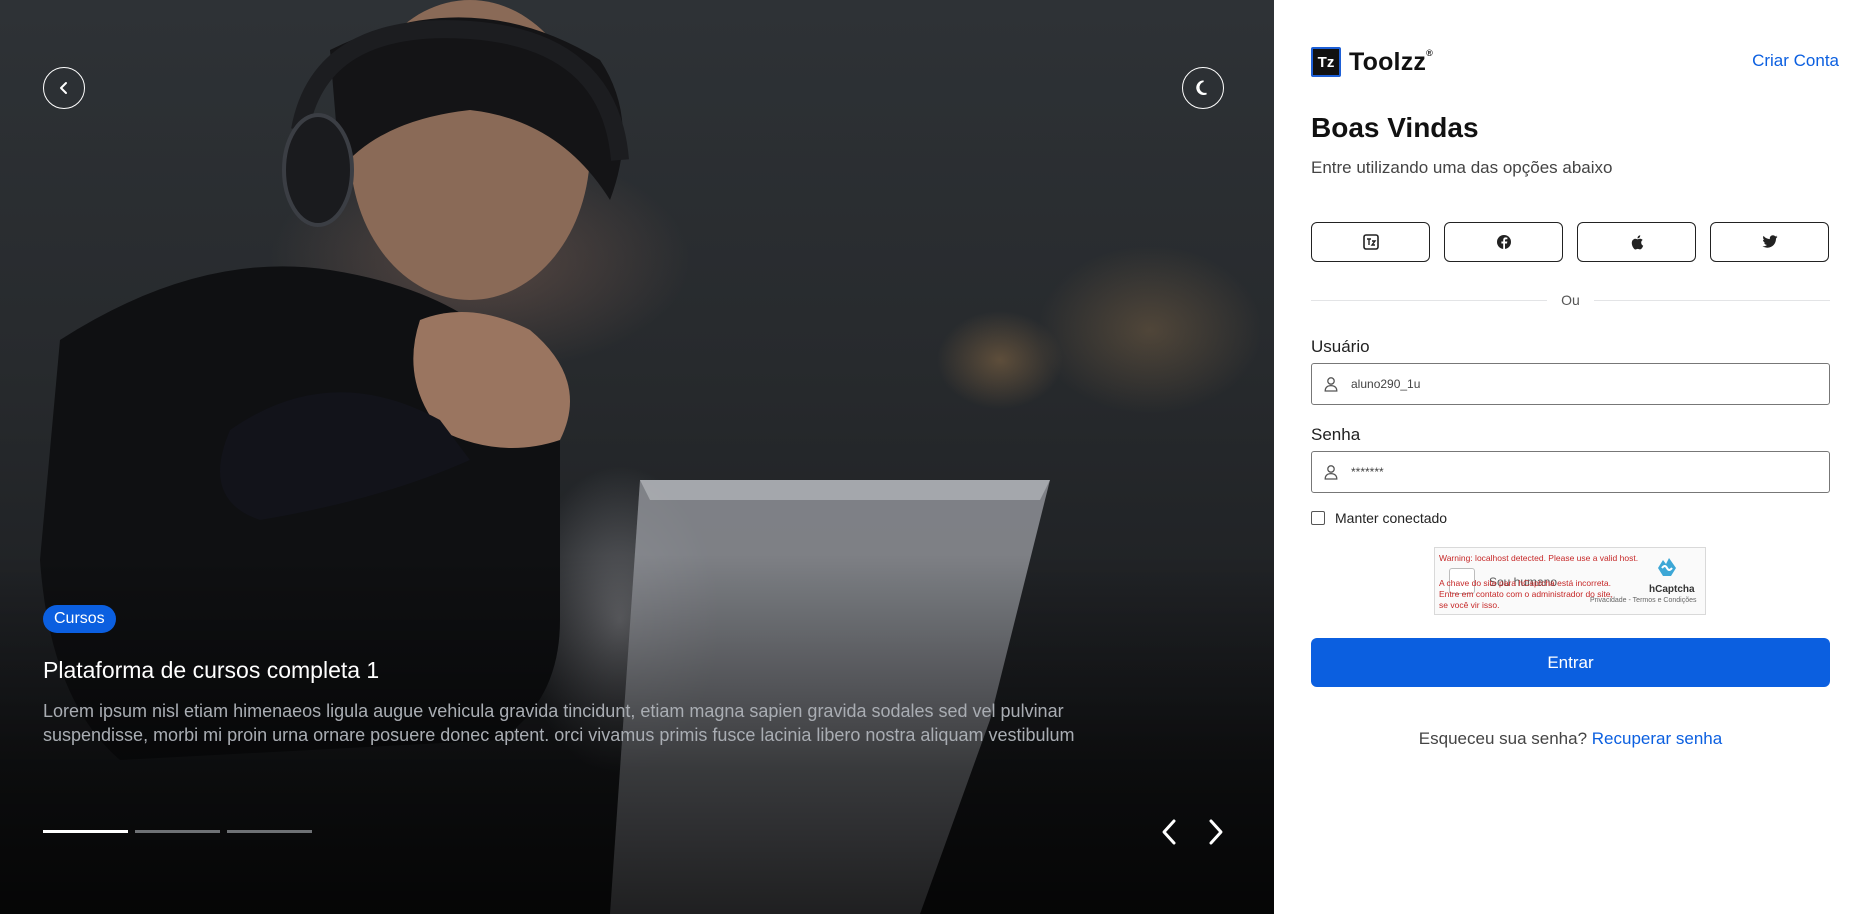 The image size is (1861, 914). What do you see at coordinates (1581, 384) in the screenshot?
I see `username-input` at bounding box center [1581, 384].